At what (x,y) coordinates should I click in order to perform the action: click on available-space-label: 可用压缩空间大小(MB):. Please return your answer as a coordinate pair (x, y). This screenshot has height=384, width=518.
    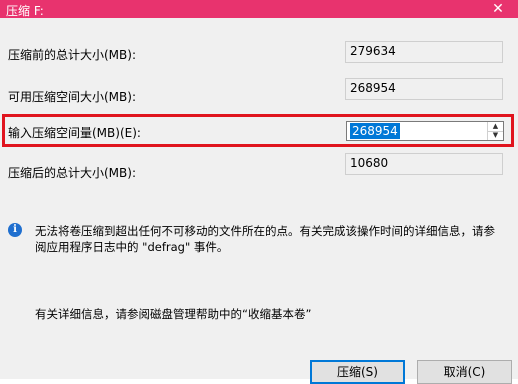
    Looking at the image, I should click on (72, 97).